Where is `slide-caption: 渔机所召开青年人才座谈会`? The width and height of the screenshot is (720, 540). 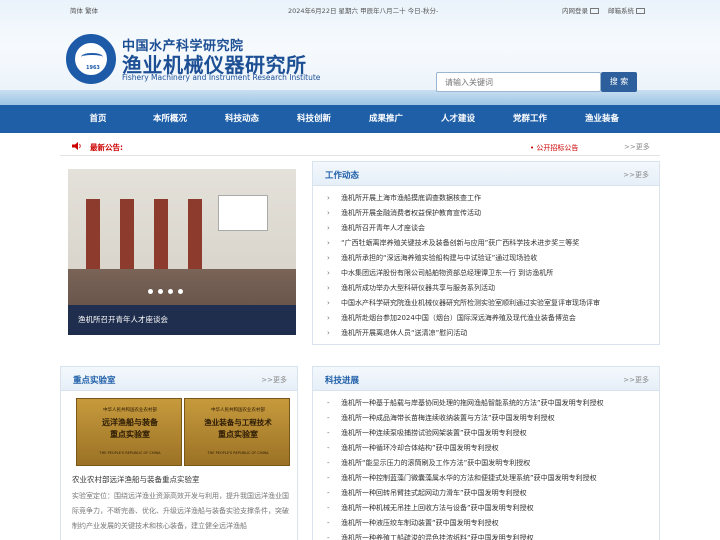
slide-caption: 渔机所召开青年人才座谈会 is located at coordinates (182, 320).